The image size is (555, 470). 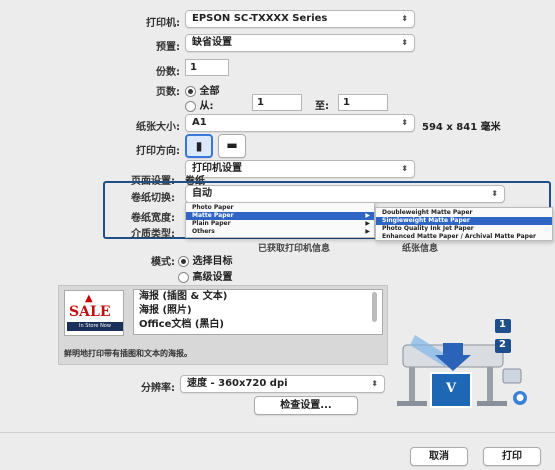 What do you see at coordinates (280, 208) in the screenshot?
I see `menu-item-photo-paper: Photo Paper` at bounding box center [280, 208].